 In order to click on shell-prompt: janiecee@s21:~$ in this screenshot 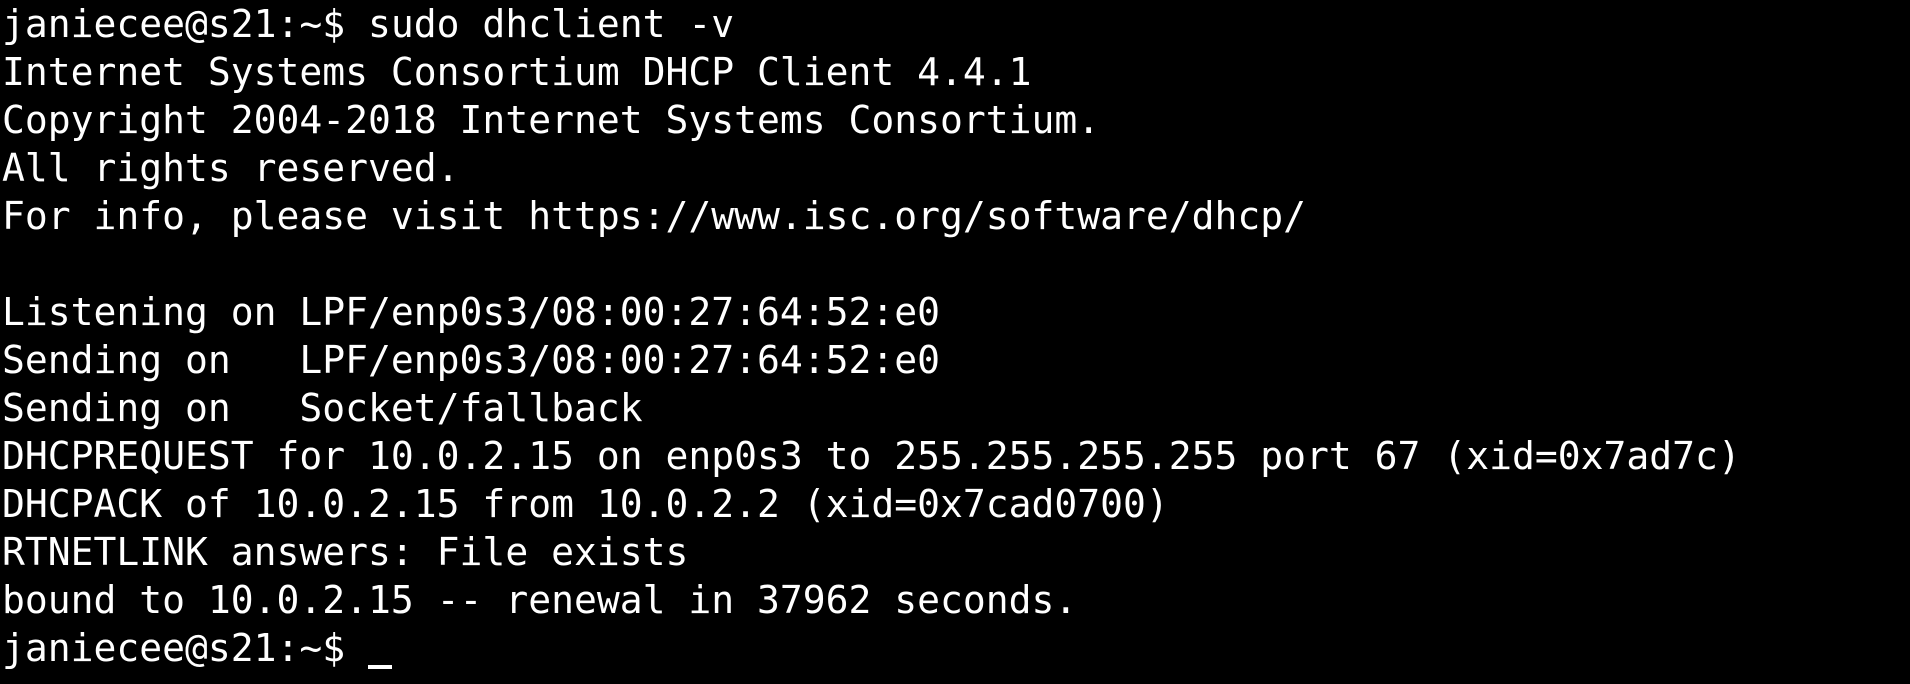, I will do `click(185, 648)`.